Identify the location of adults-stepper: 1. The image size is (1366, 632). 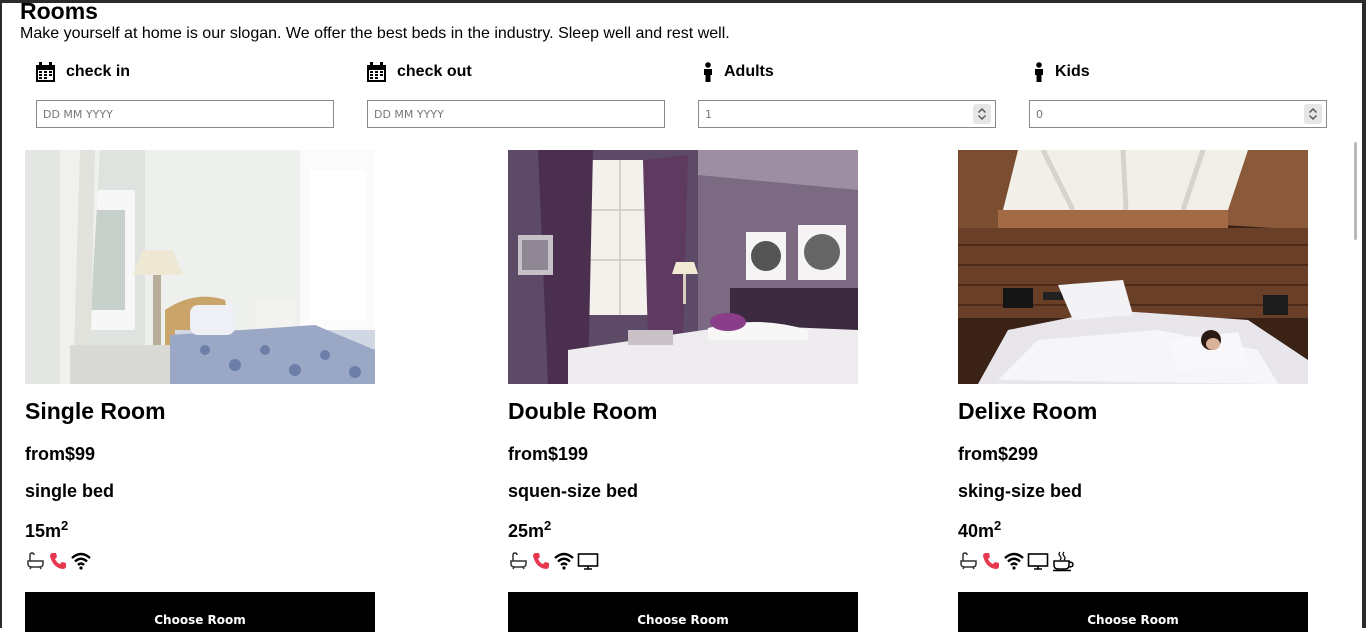
(847, 114).